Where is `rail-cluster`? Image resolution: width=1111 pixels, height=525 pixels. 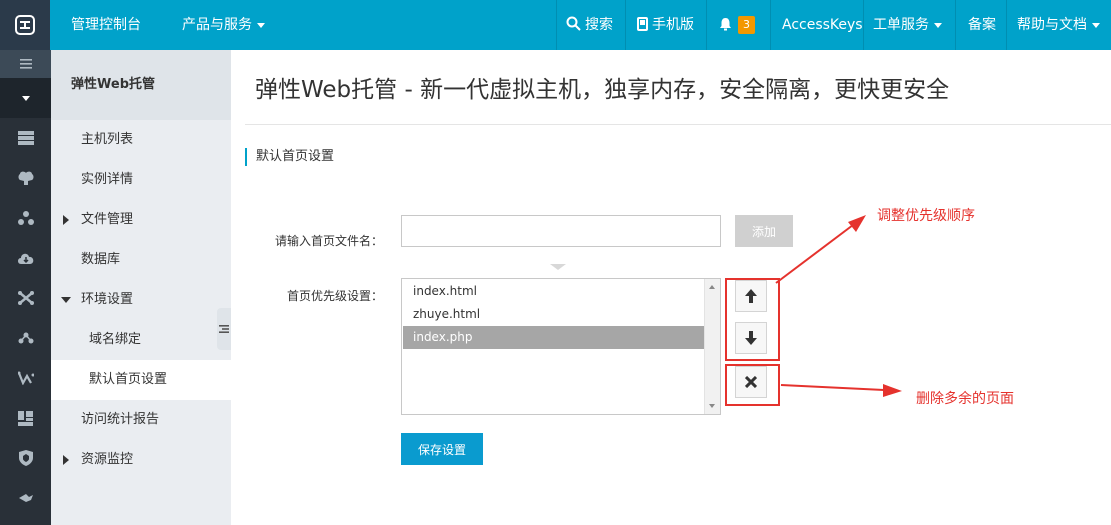
rail-cluster is located at coordinates (25, 218).